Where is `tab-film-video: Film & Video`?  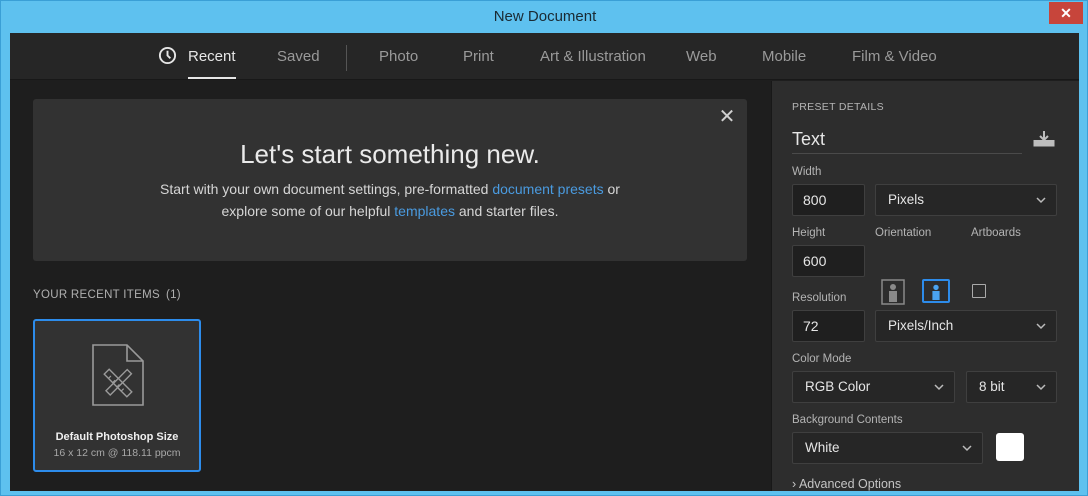
tab-film-video: Film & Video is located at coordinates (894, 56).